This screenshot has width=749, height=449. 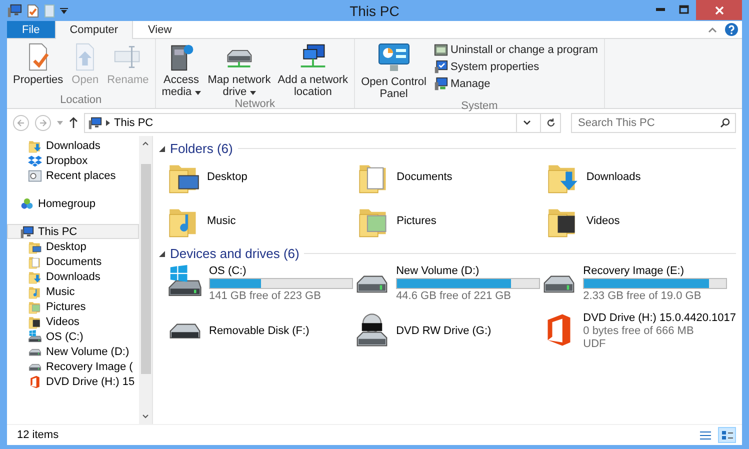 What do you see at coordinates (35, 337) in the screenshot?
I see `windows-drive-icon` at bounding box center [35, 337].